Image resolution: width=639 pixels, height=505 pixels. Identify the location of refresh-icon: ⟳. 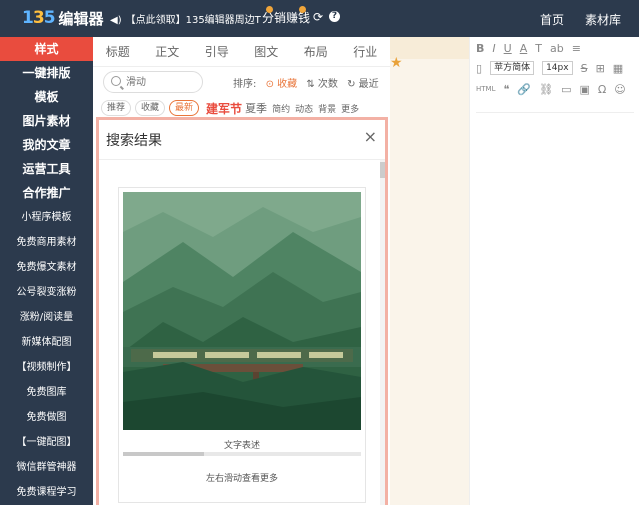
(318, 17).